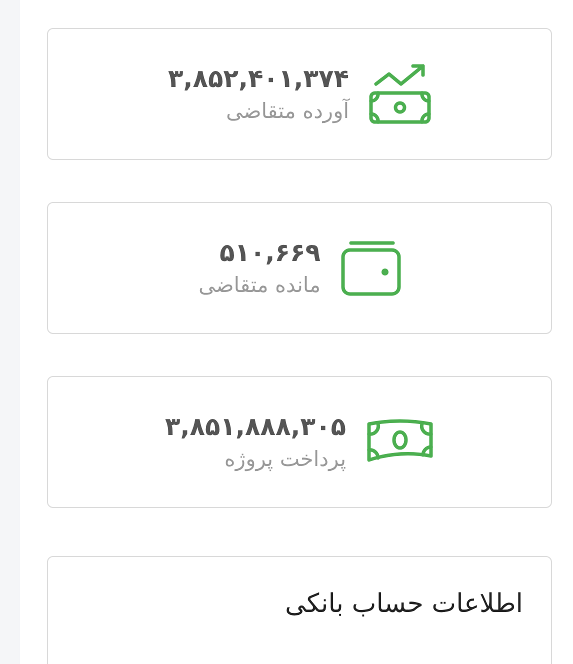 This screenshot has width=573, height=664. I want to click on stat-value: ۳,۸۵۲,۴۰۱,۳۷۴, so click(259, 78).